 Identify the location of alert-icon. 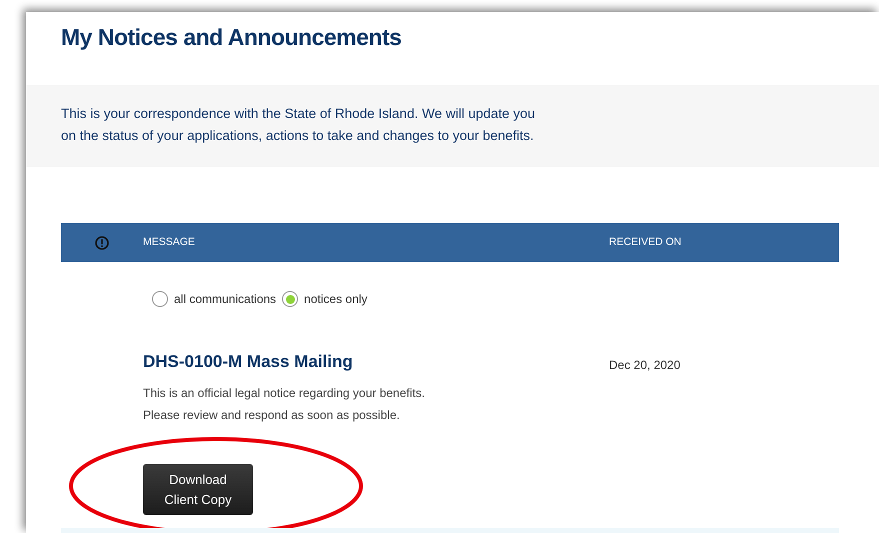
(102, 243).